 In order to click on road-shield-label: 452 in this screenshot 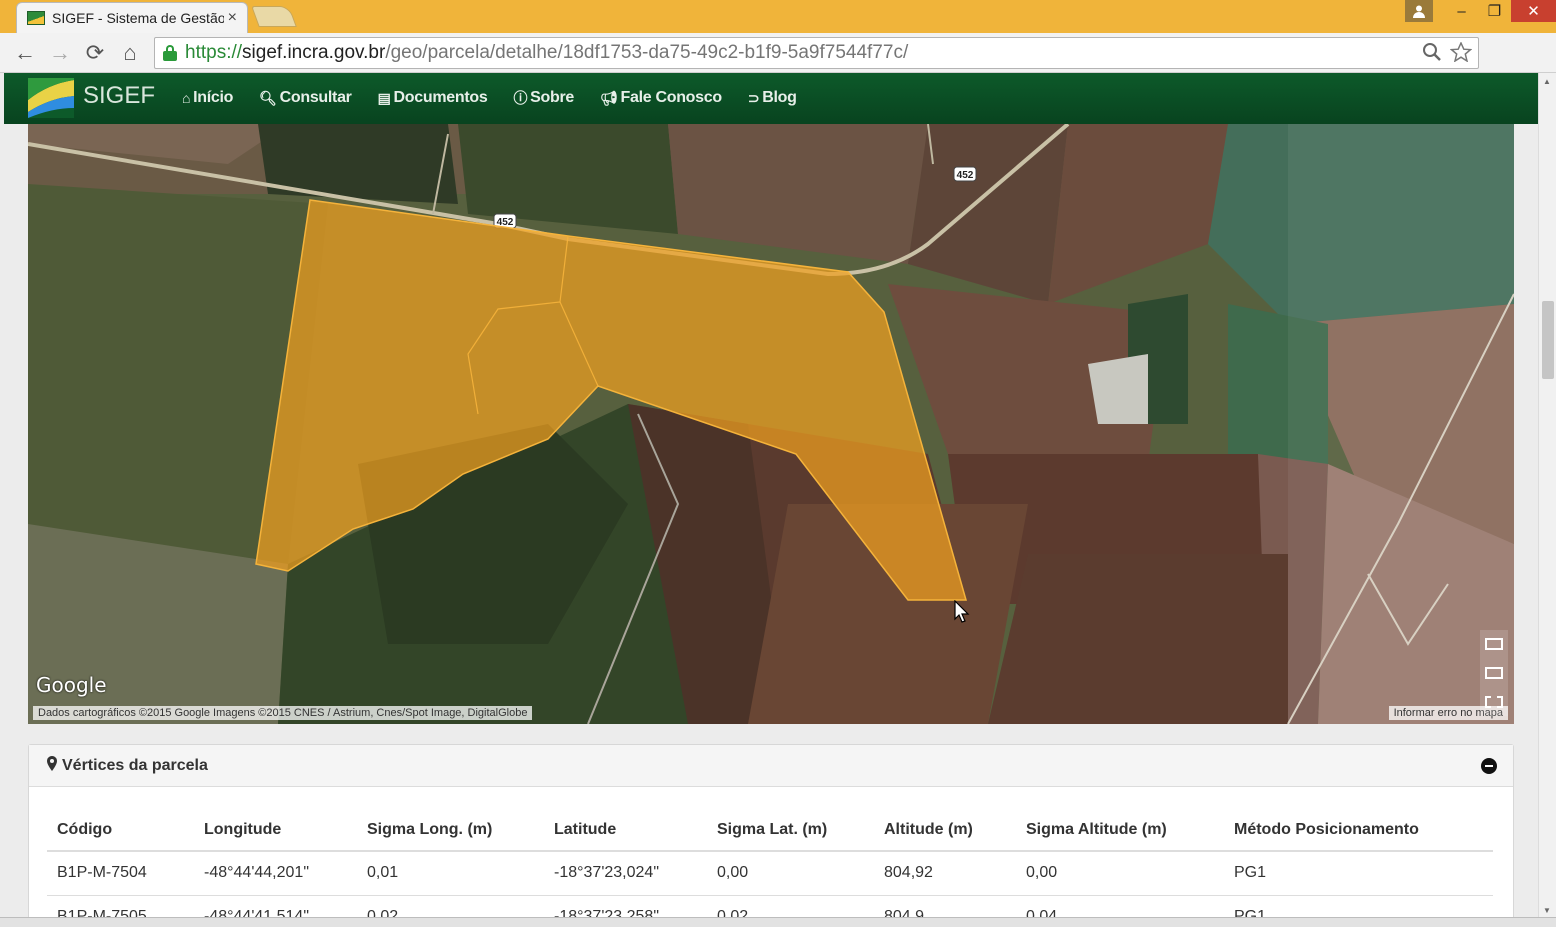, I will do `click(965, 175)`.